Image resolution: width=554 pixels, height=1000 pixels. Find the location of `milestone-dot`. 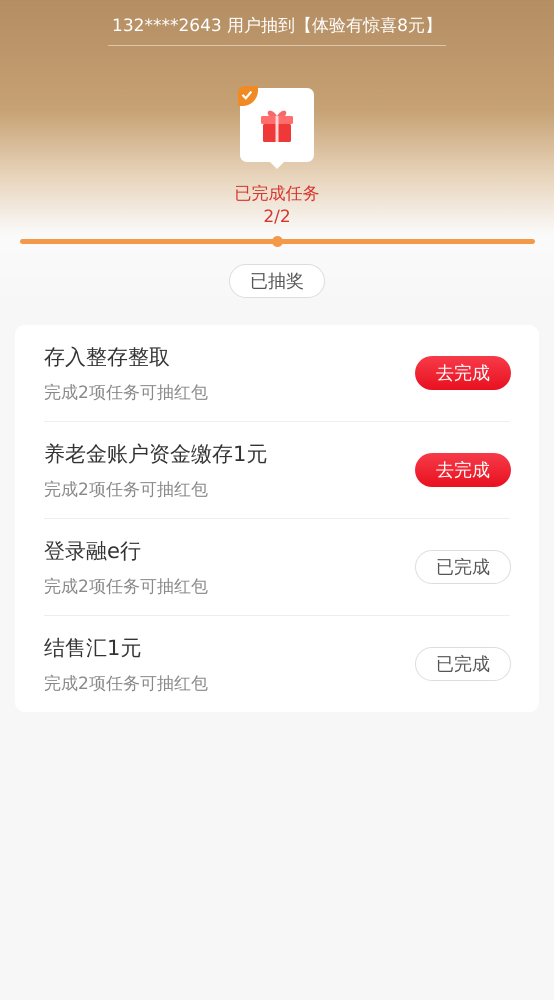

milestone-dot is located at coordinates (277, 241).